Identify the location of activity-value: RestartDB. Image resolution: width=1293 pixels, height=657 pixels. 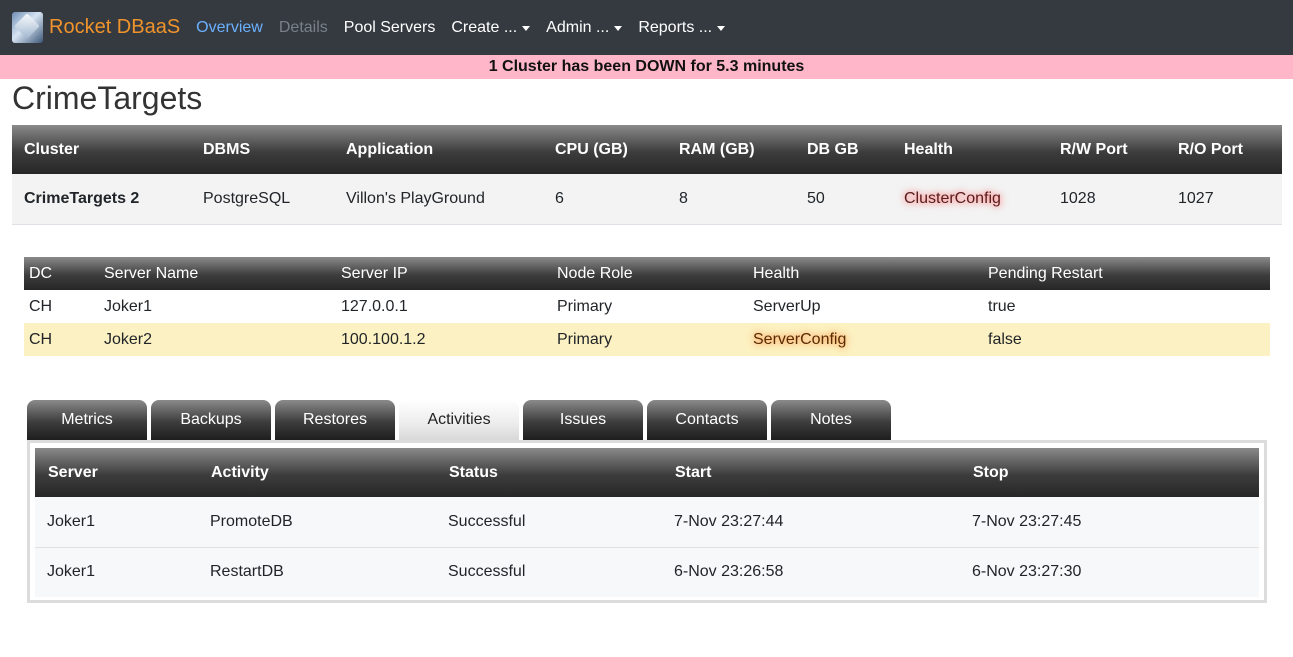
(317, 572).